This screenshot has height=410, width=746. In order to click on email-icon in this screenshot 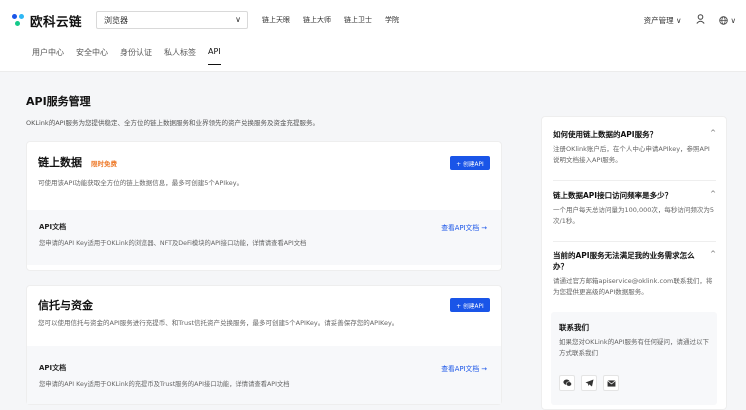, I will do `click(611, 383)`.